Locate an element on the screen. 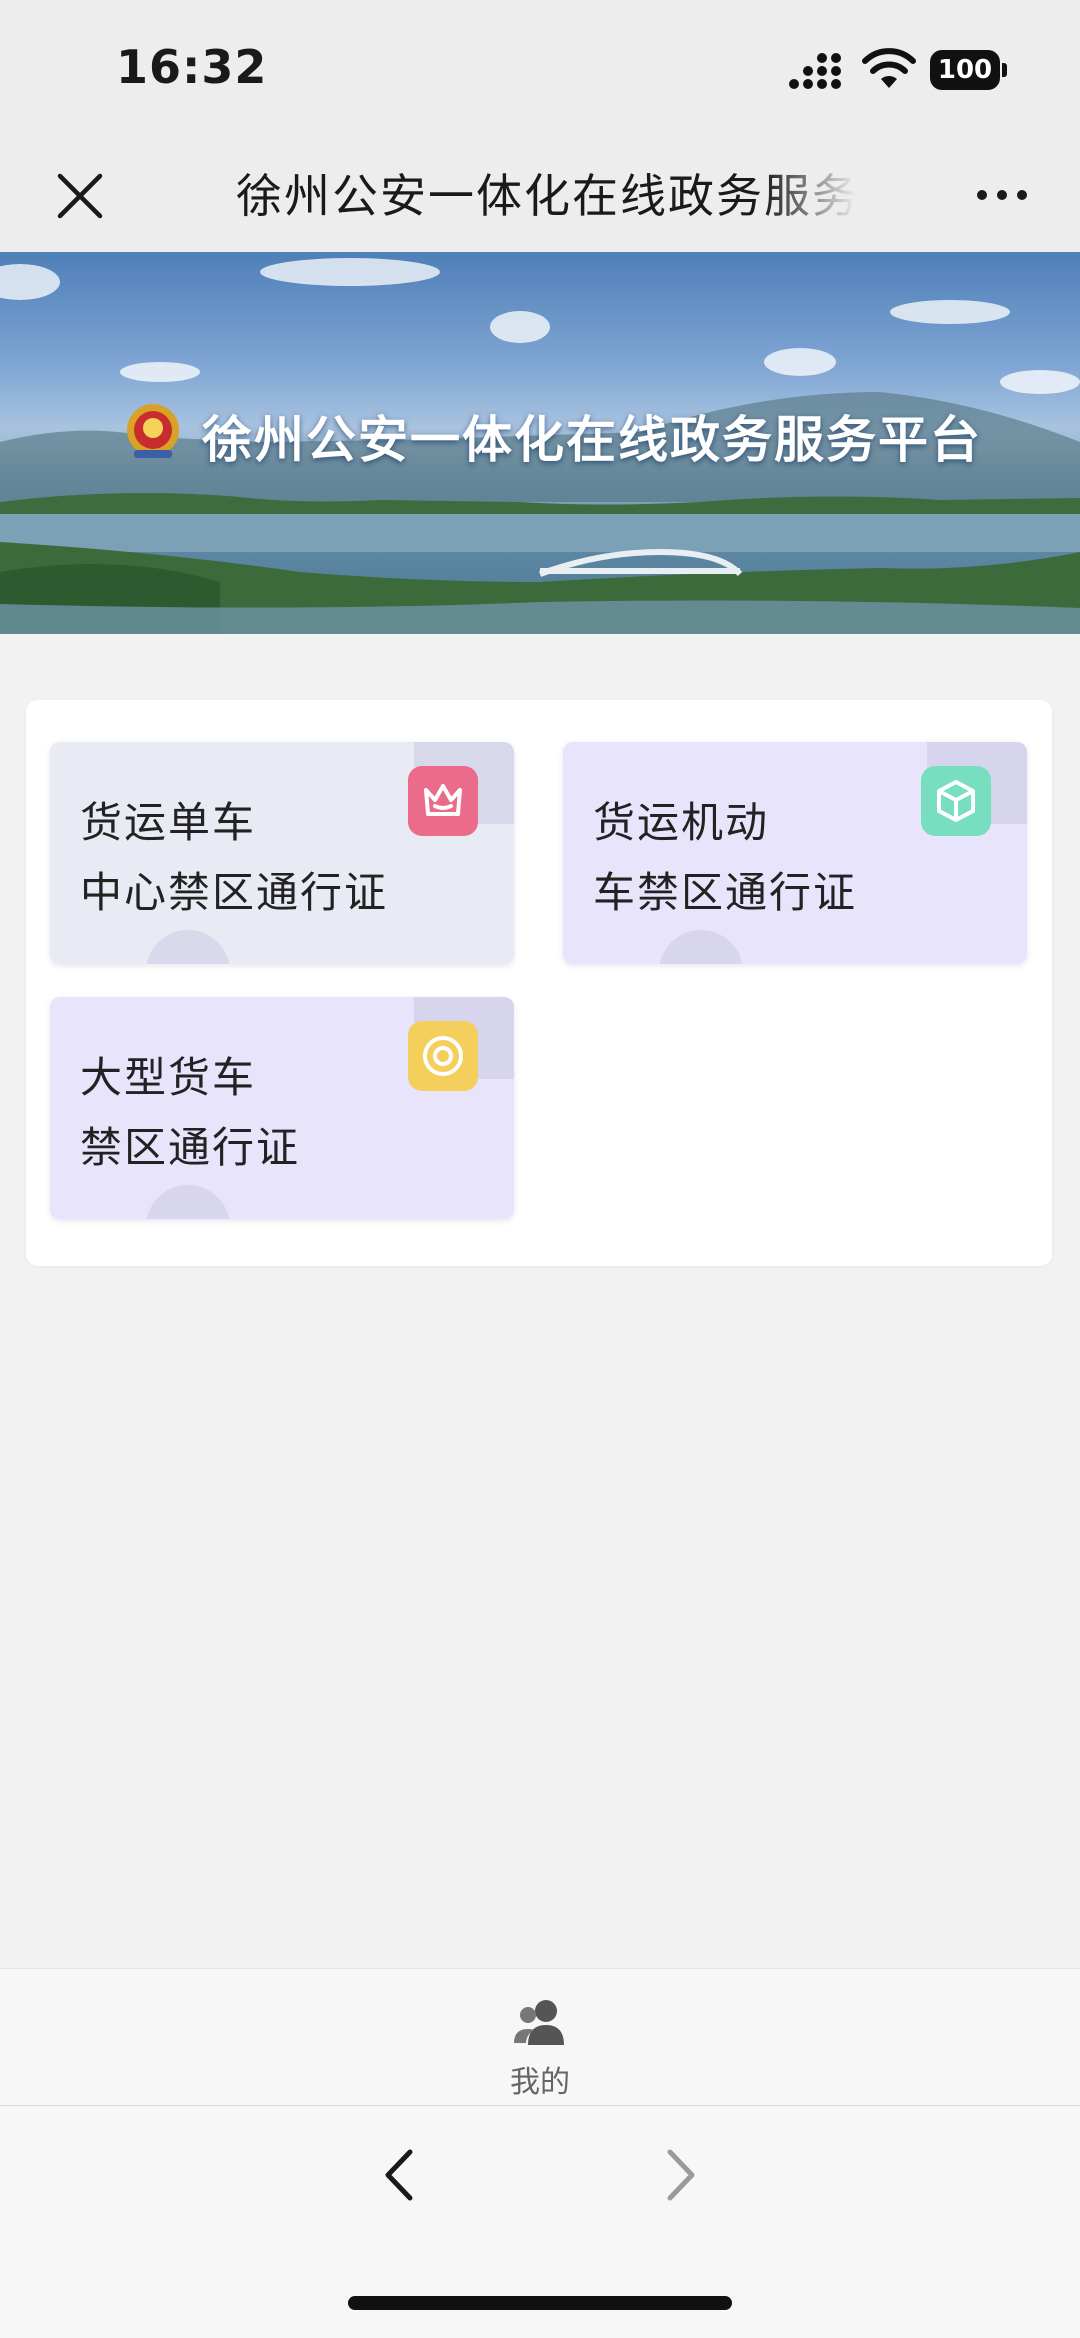  cube-icon is located at coordinates (956, 801).